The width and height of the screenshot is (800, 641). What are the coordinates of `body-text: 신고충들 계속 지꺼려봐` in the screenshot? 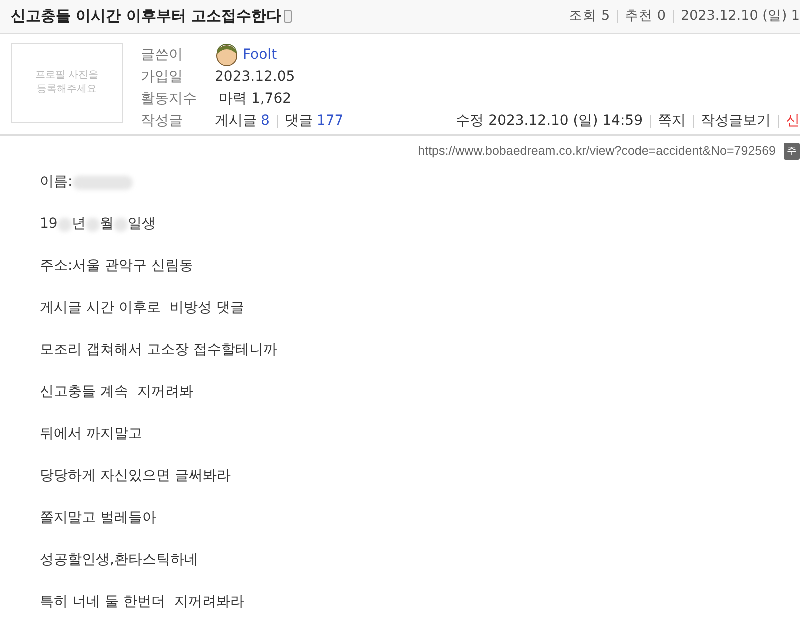 It's located at (117, 392).